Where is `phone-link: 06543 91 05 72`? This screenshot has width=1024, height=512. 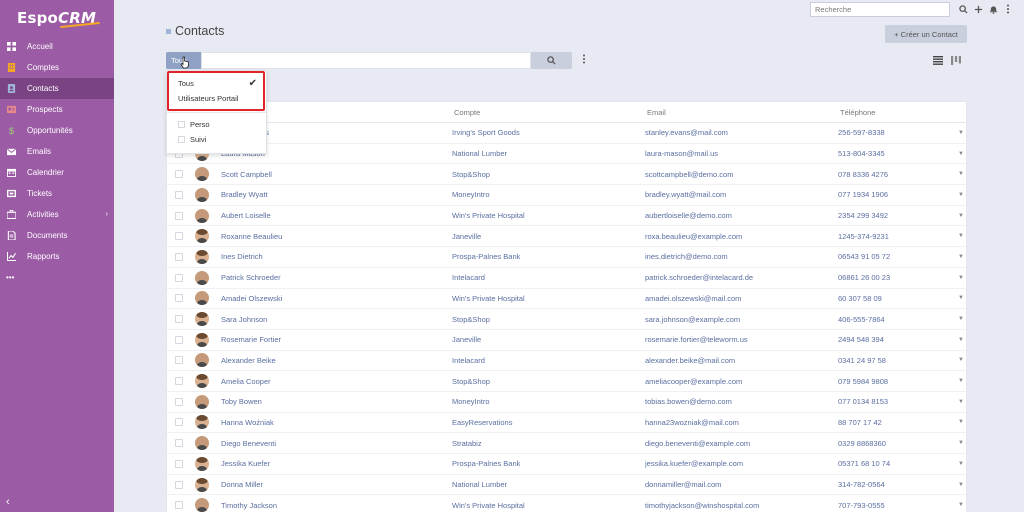
phone-link: 06543 91 05 72 is located at coordinates (896, 256).